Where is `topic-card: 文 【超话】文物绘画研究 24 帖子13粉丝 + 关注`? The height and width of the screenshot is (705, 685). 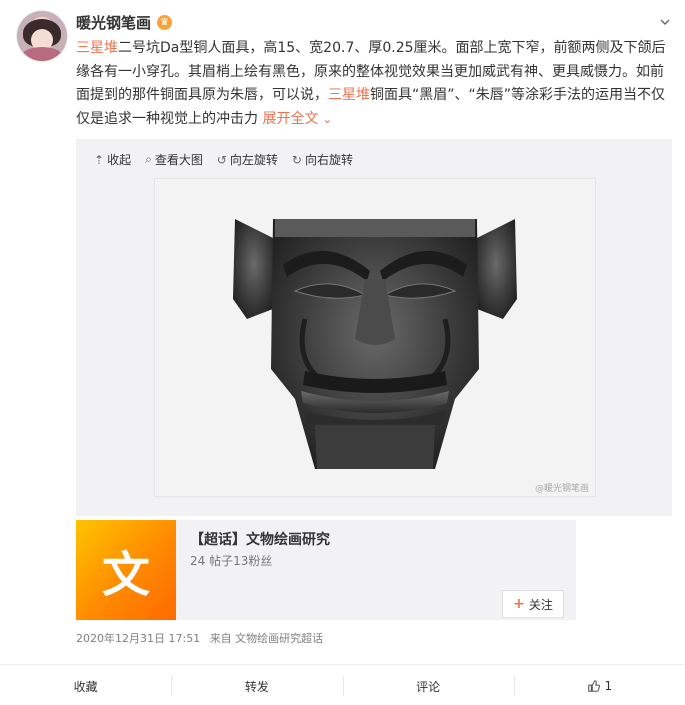 topic-card: 文 【超话】文物绘画研究 24 帖子13粉丝 + 关注 is located at coordinates (326, 570).